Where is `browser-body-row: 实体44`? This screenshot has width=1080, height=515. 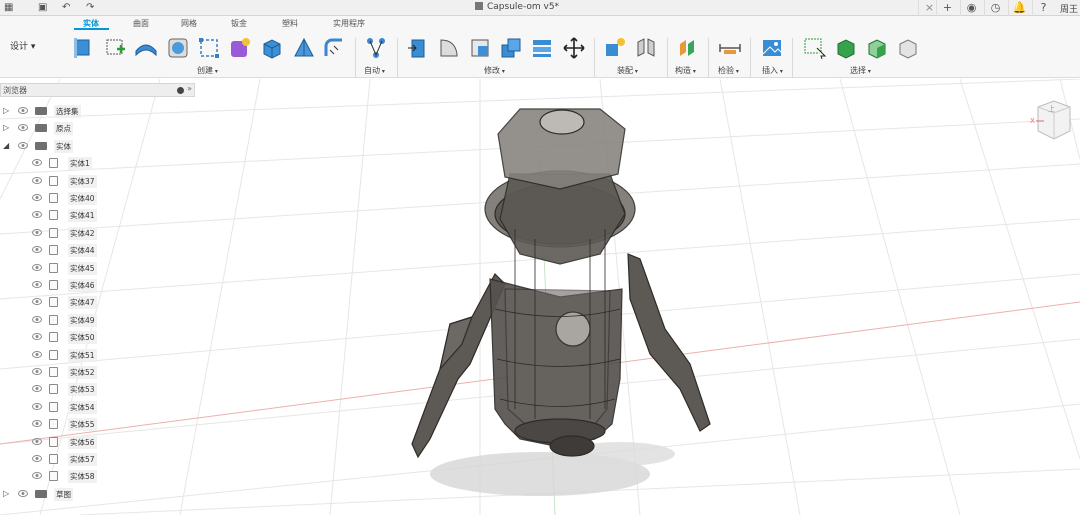
browser-body-row: 实体44 is located at coordinates (97, 250).